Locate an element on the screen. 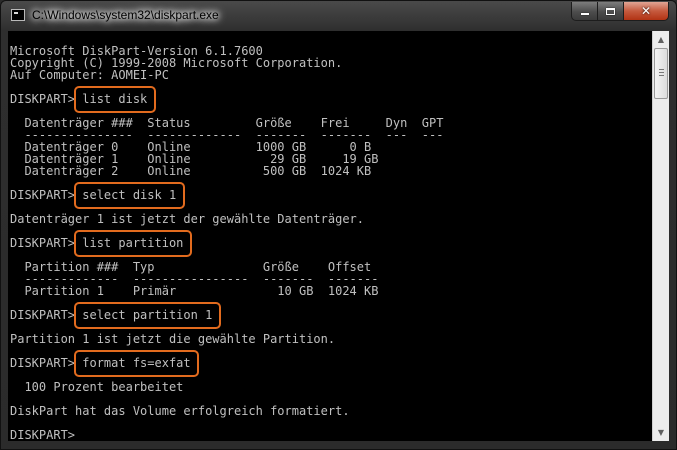  scroll-thumb is located at coordinates (661, 73).